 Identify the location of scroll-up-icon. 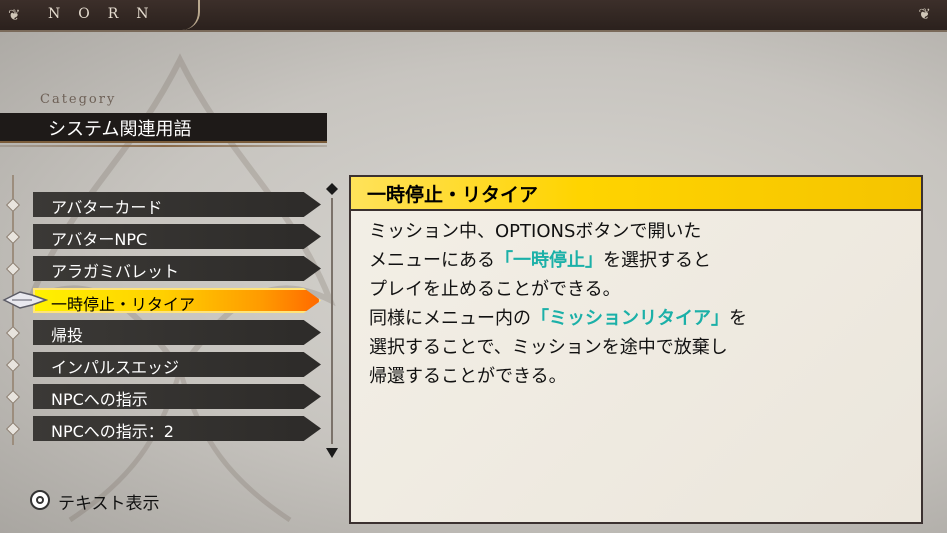
(332, 189).